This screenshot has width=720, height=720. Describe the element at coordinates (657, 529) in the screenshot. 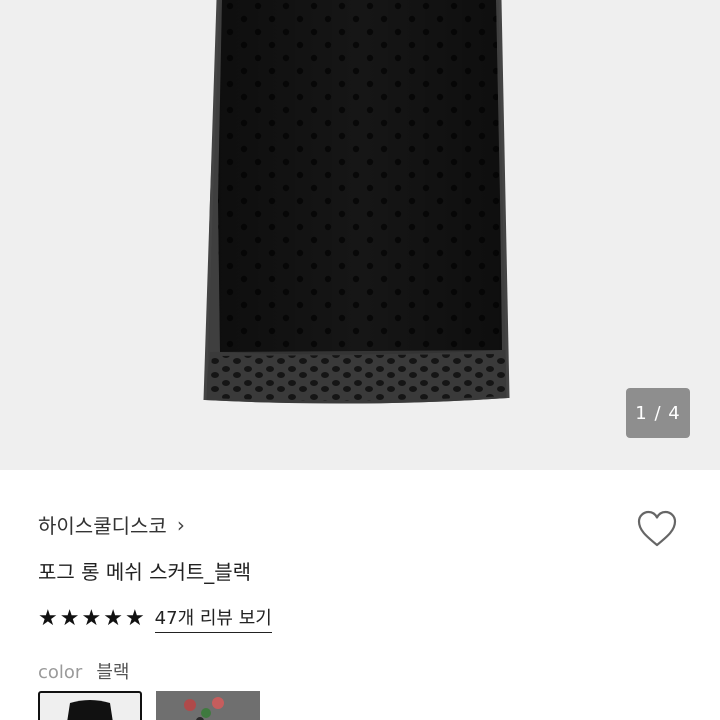

I see `heart-icon` at that location.